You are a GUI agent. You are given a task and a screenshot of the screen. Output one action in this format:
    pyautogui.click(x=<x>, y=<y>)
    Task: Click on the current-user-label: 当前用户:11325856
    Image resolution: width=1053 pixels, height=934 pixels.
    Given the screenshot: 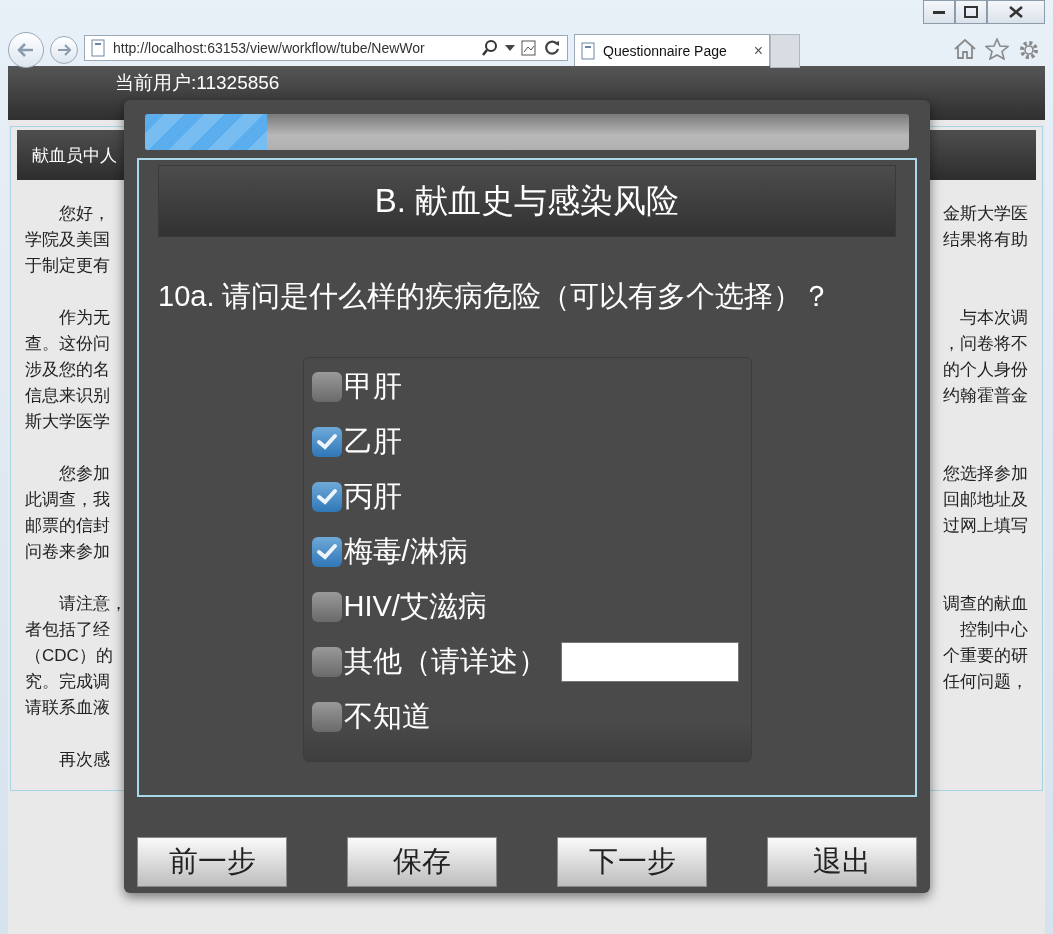 What is the action you would take?
    pyautogui.click(x=197, y=83)
    